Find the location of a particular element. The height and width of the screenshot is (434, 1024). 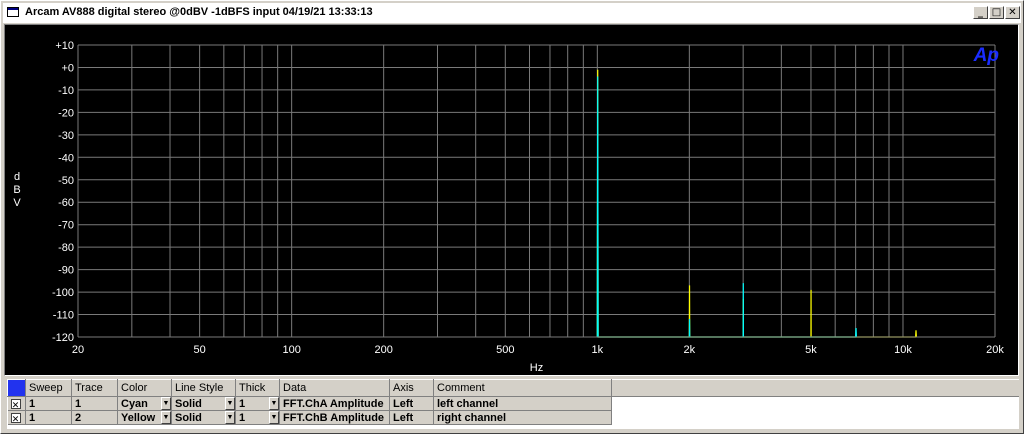

color-value: Yellow is located at coordinates (138, 417).